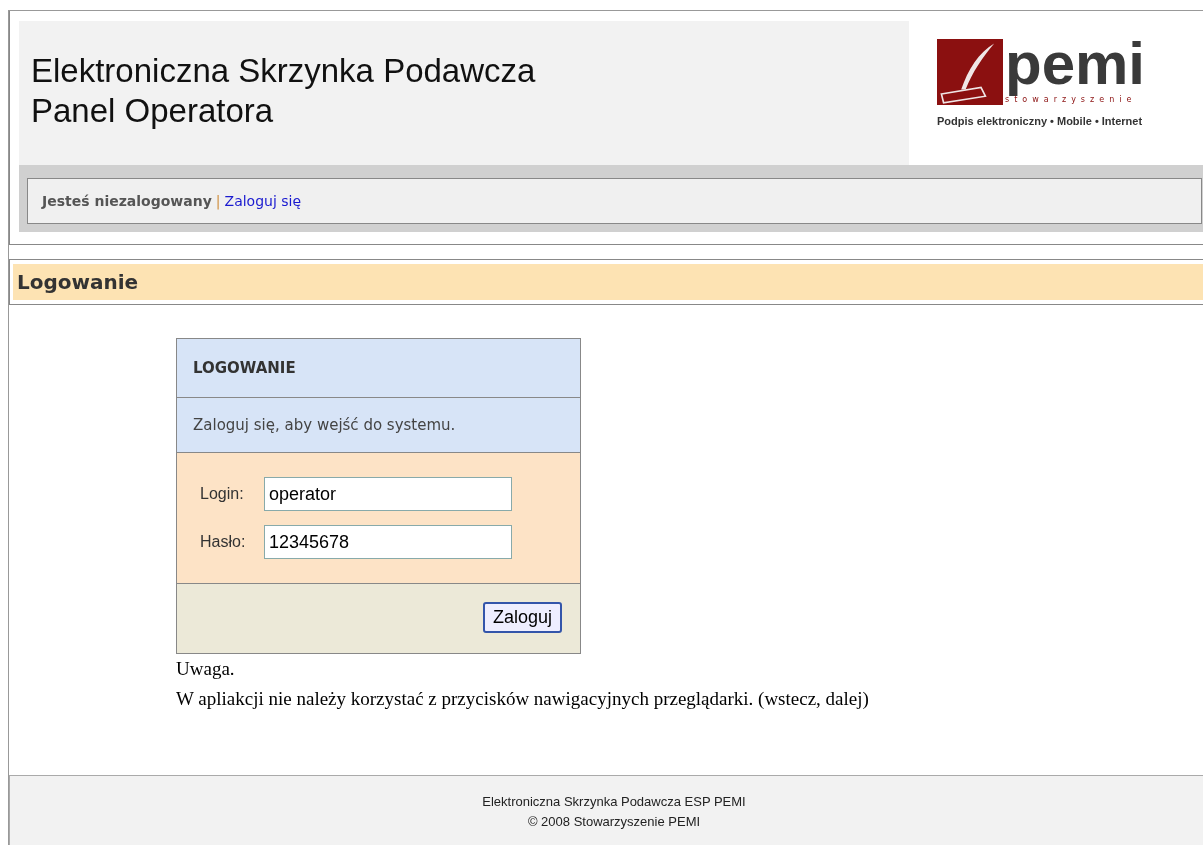 The width and height of the screenshot is (1203, 845). I want to click on field-label: Hasło:, so click(223, 542).